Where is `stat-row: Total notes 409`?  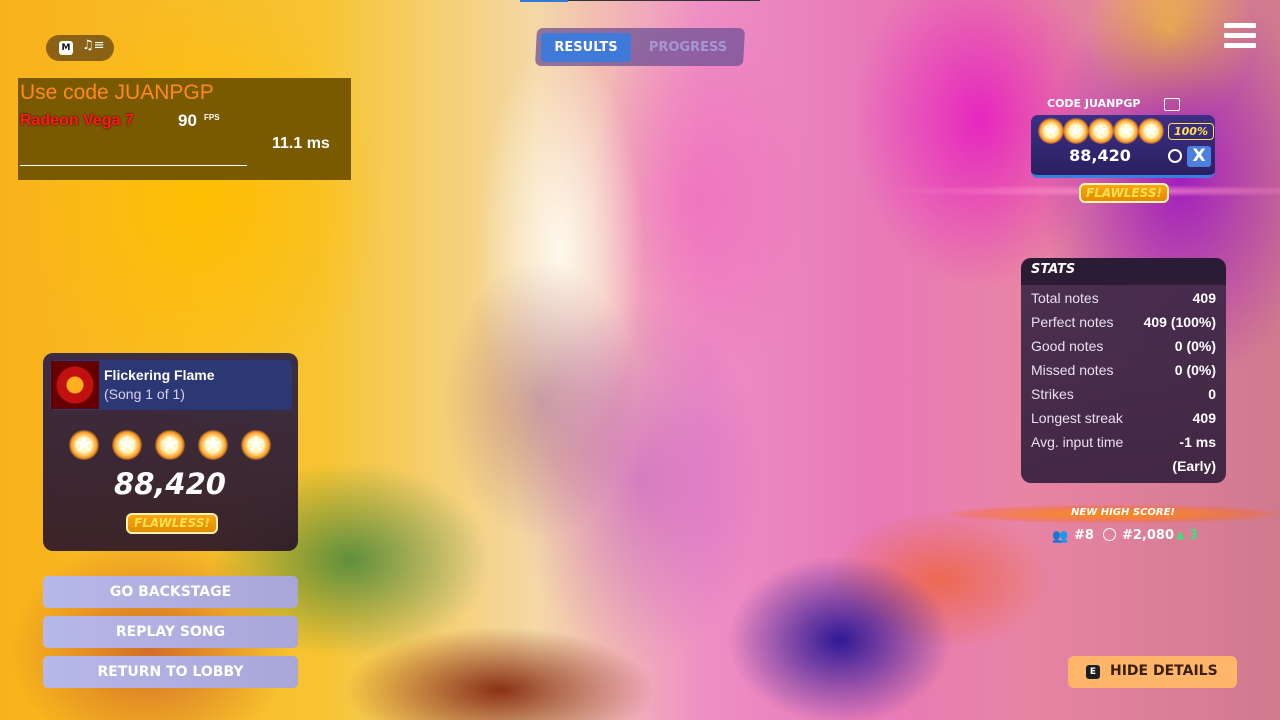
stat-row: Total notes 409 is located at coordinates (1123, 302).